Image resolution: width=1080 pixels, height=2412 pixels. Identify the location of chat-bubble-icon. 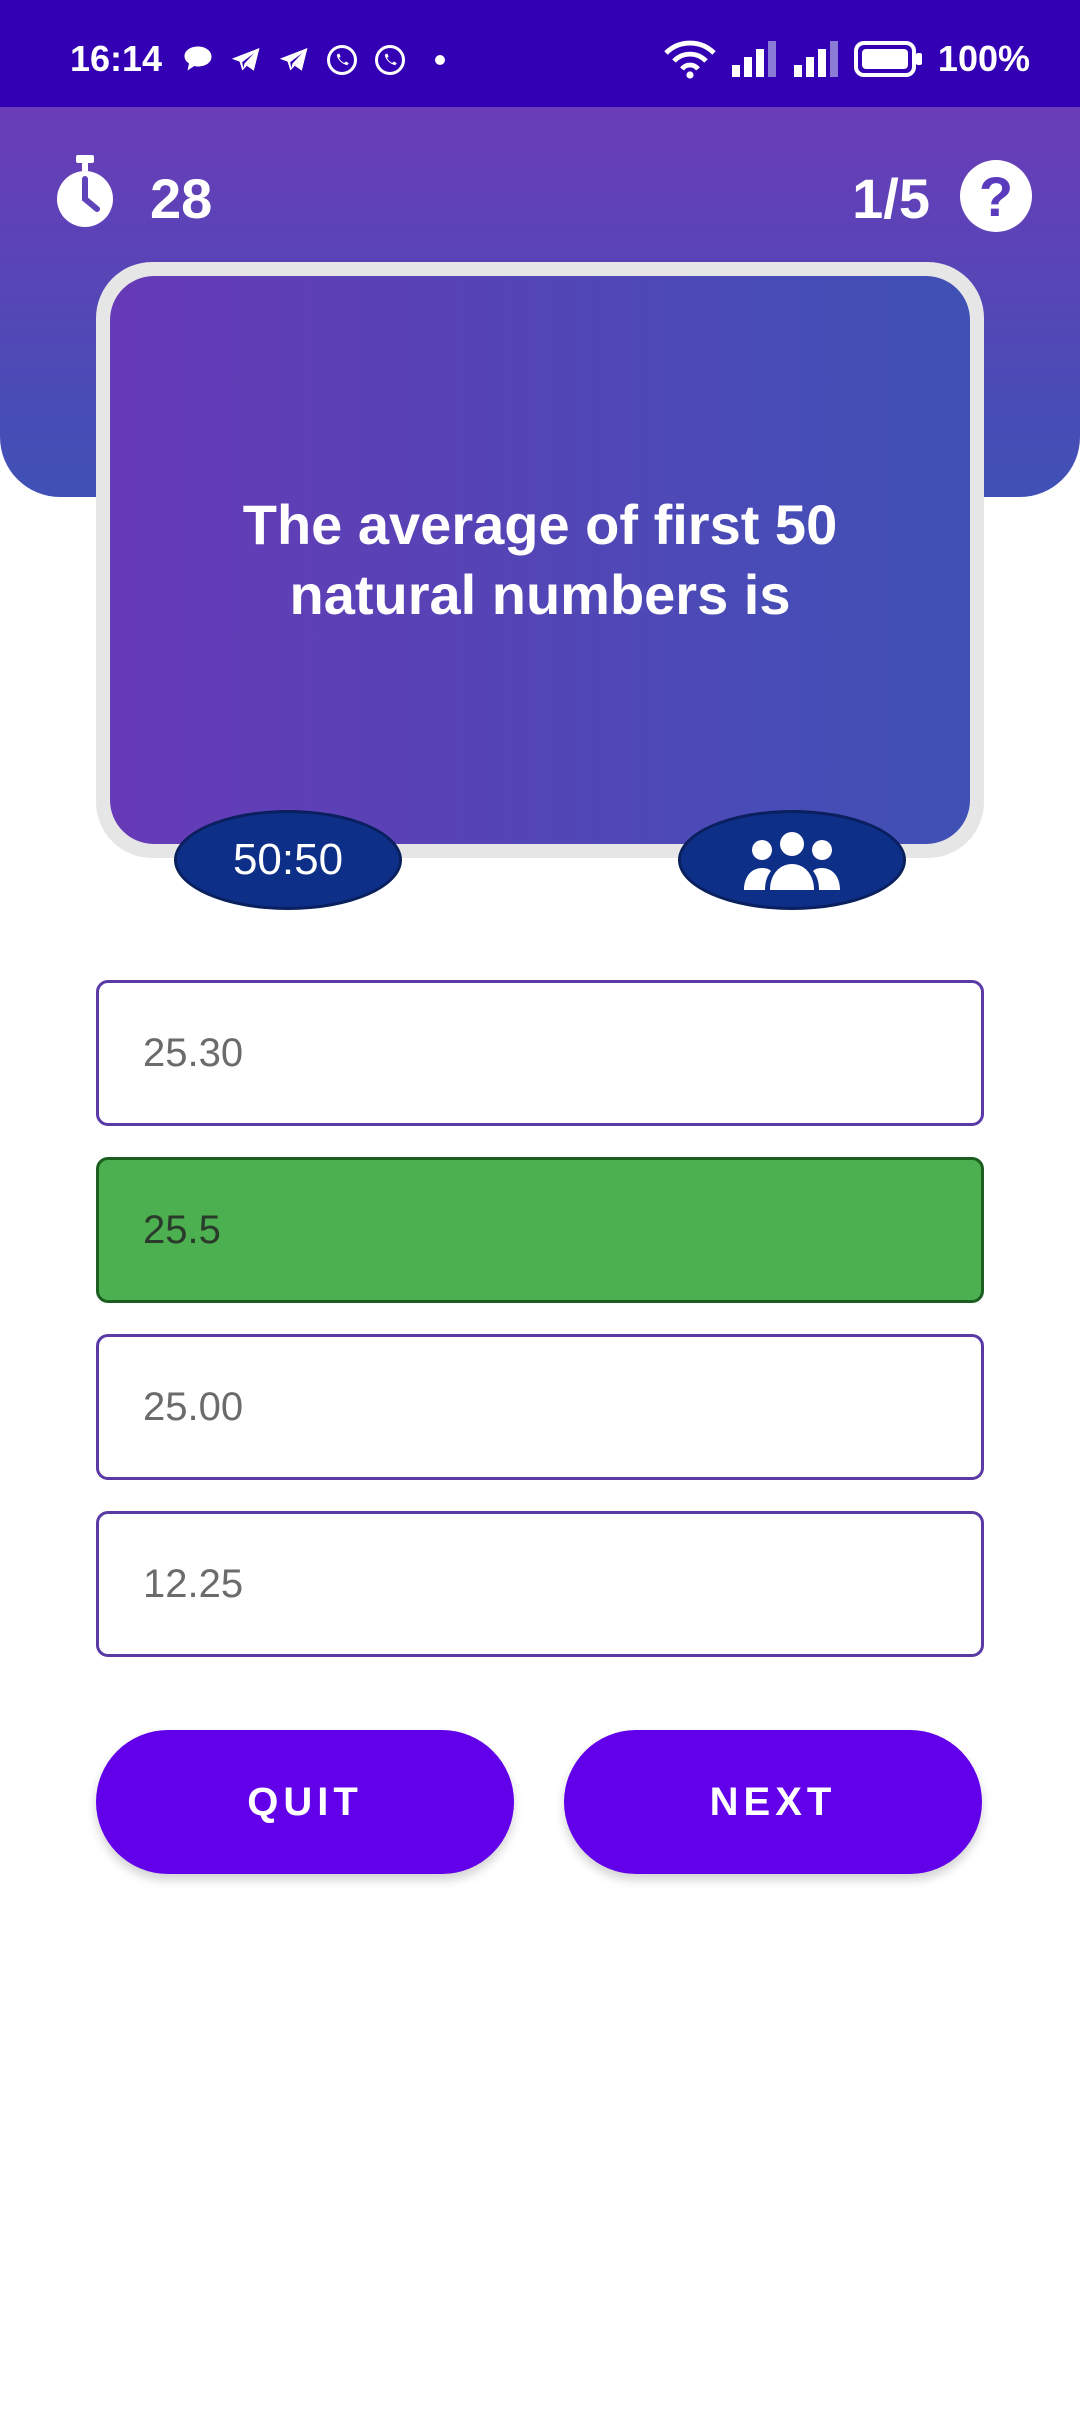
(198, 58).